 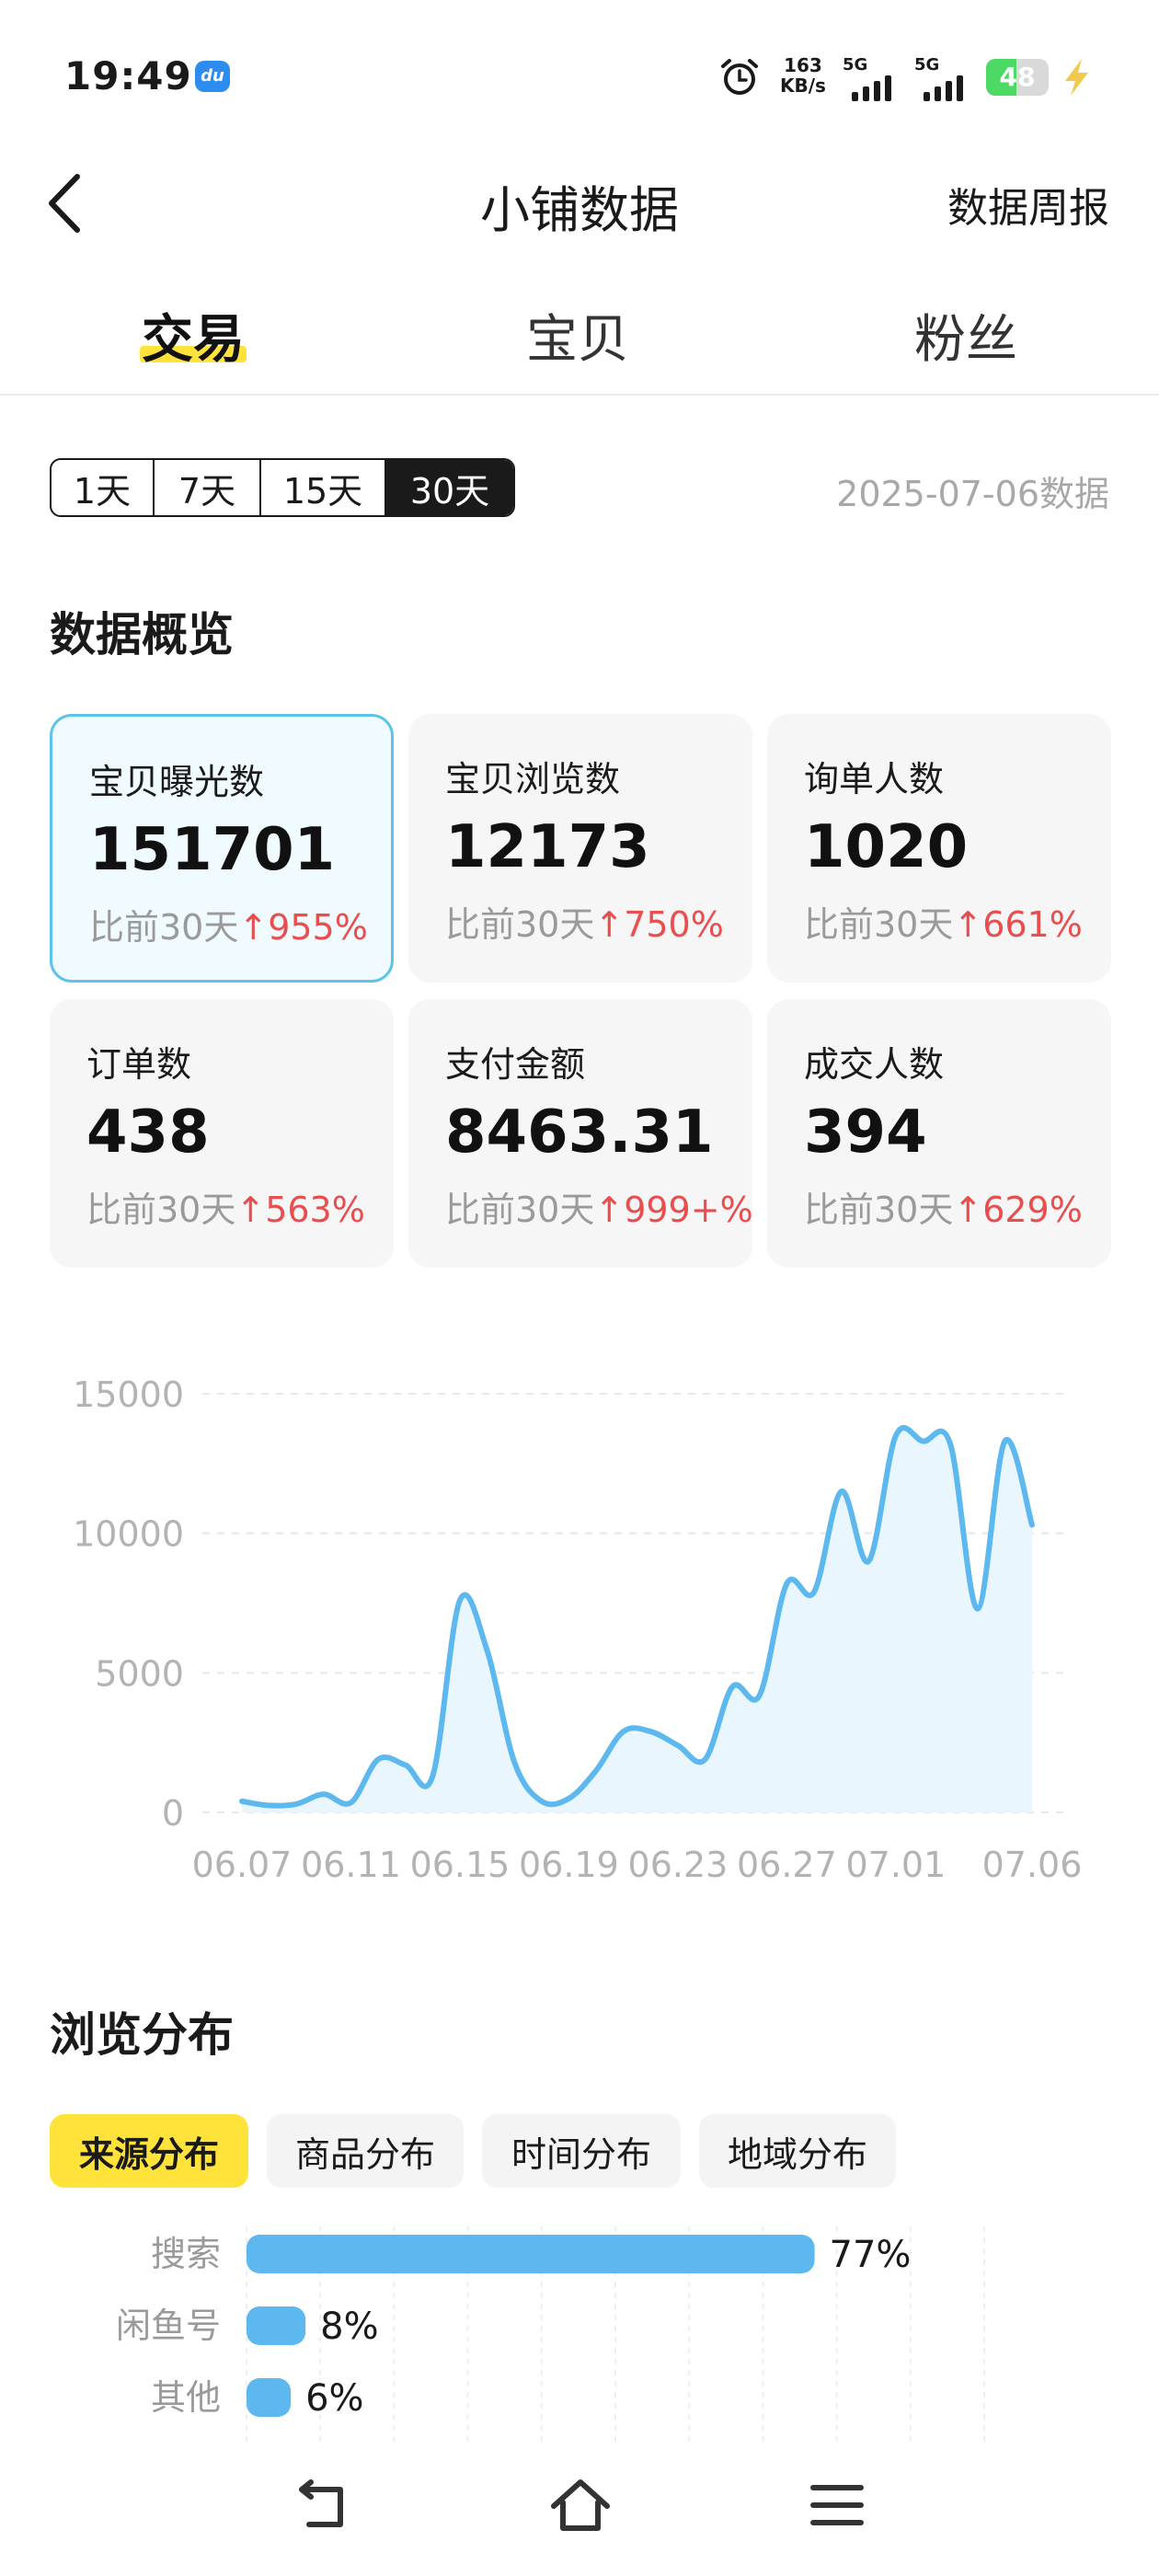 I want to click on y-tick-label: 10000, so click(x=128, y=1534).